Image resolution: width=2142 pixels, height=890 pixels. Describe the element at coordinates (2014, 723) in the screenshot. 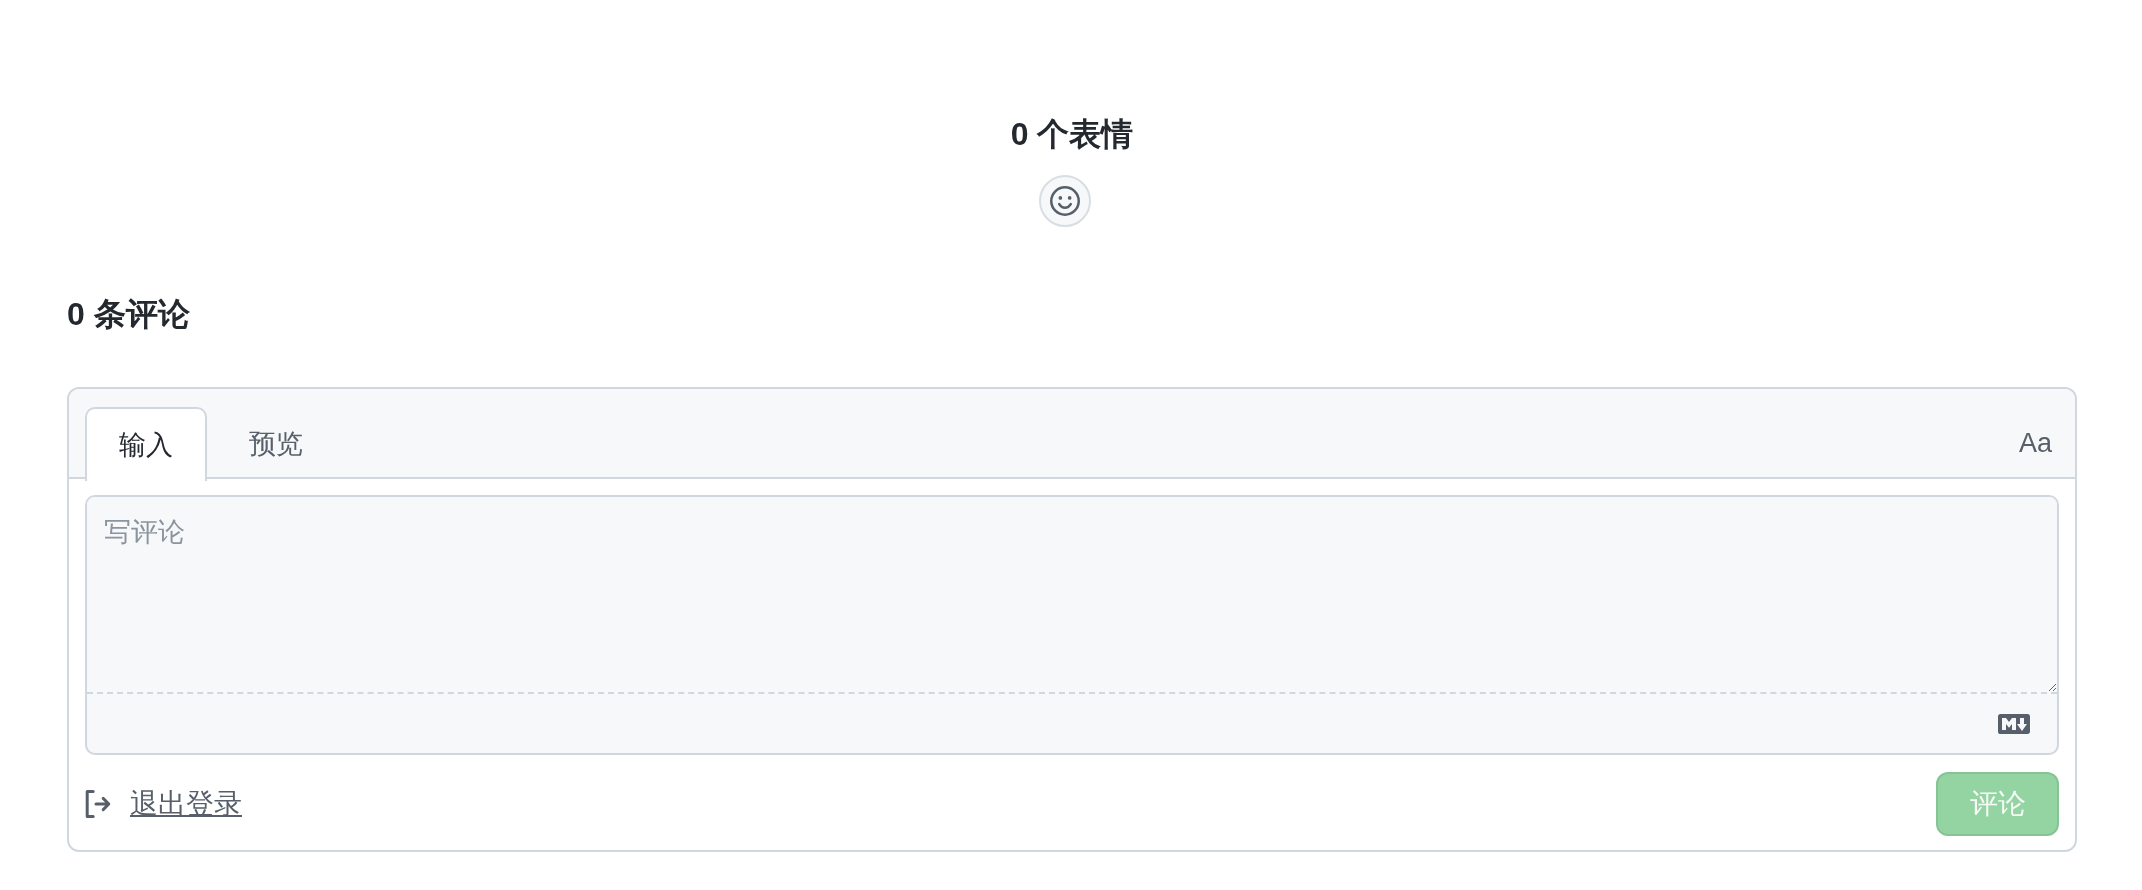

I see `markdown-icon` at that location.